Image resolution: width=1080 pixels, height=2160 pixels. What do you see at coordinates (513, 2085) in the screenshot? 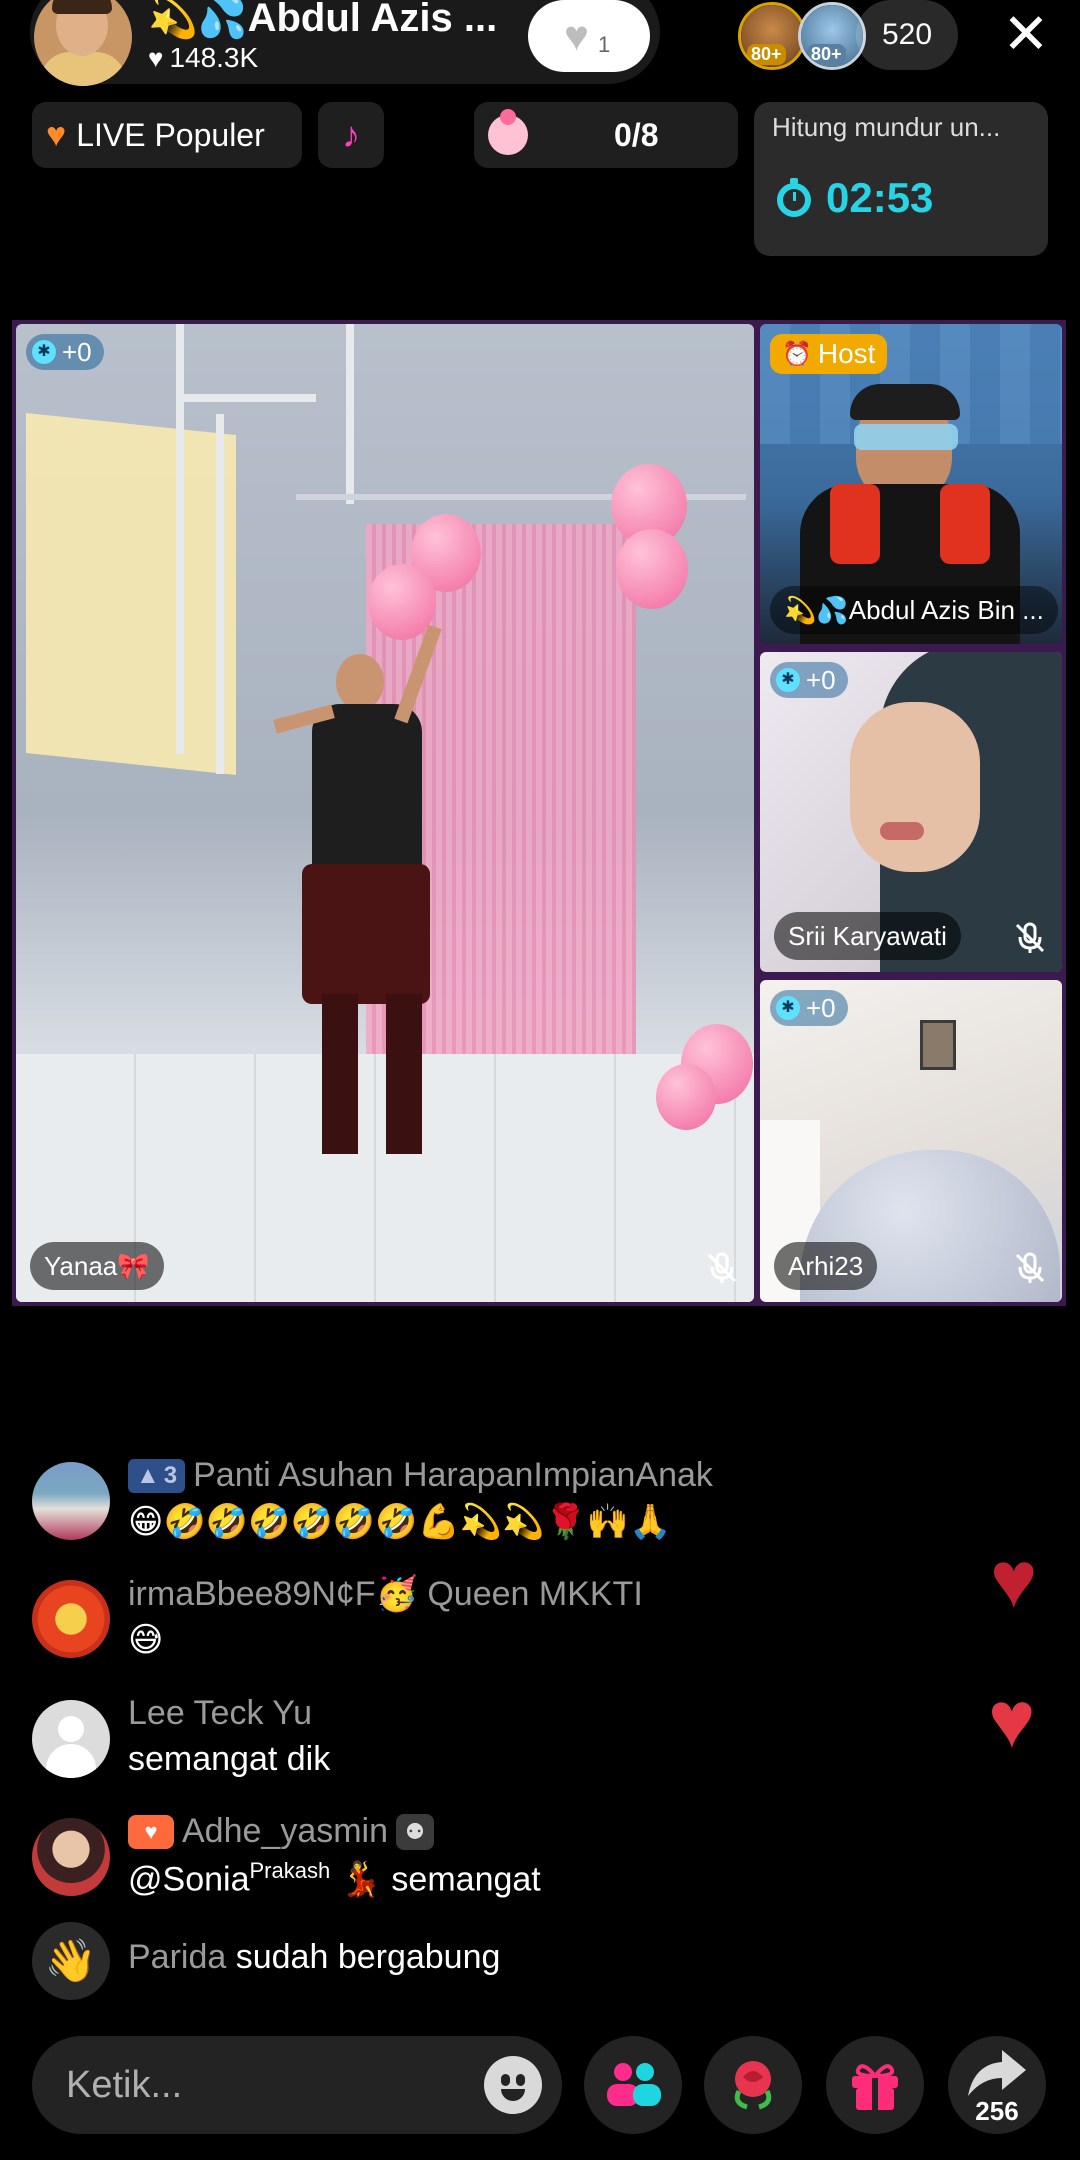
I see `emoji-icon` at bounding box center [513, 2085].